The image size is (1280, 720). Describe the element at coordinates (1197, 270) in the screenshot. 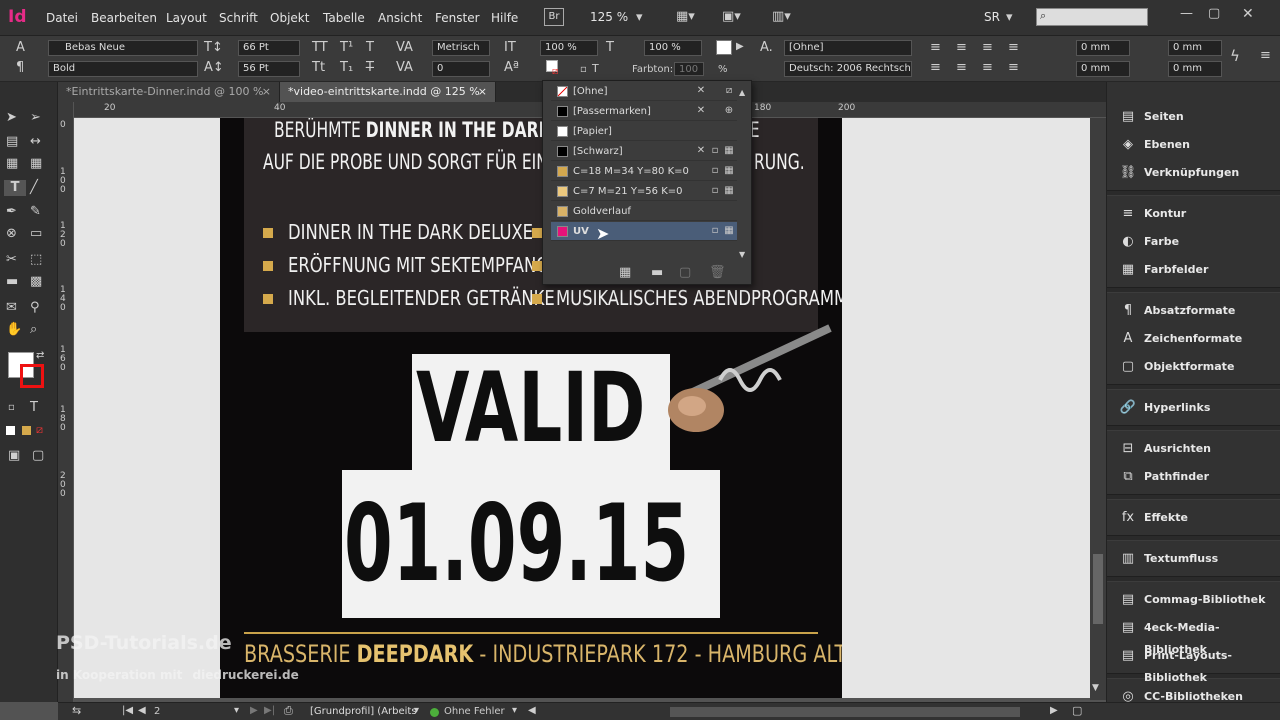

I see `panel-farbfelder: ▦ Farbfelder` at that location.